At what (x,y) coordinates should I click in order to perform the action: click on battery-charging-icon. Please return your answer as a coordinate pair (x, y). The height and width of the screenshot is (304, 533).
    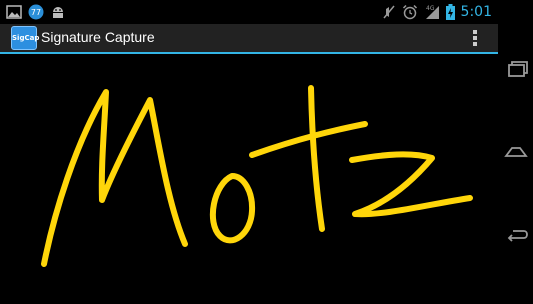
    Looking at the image, I should click on (450, 12).